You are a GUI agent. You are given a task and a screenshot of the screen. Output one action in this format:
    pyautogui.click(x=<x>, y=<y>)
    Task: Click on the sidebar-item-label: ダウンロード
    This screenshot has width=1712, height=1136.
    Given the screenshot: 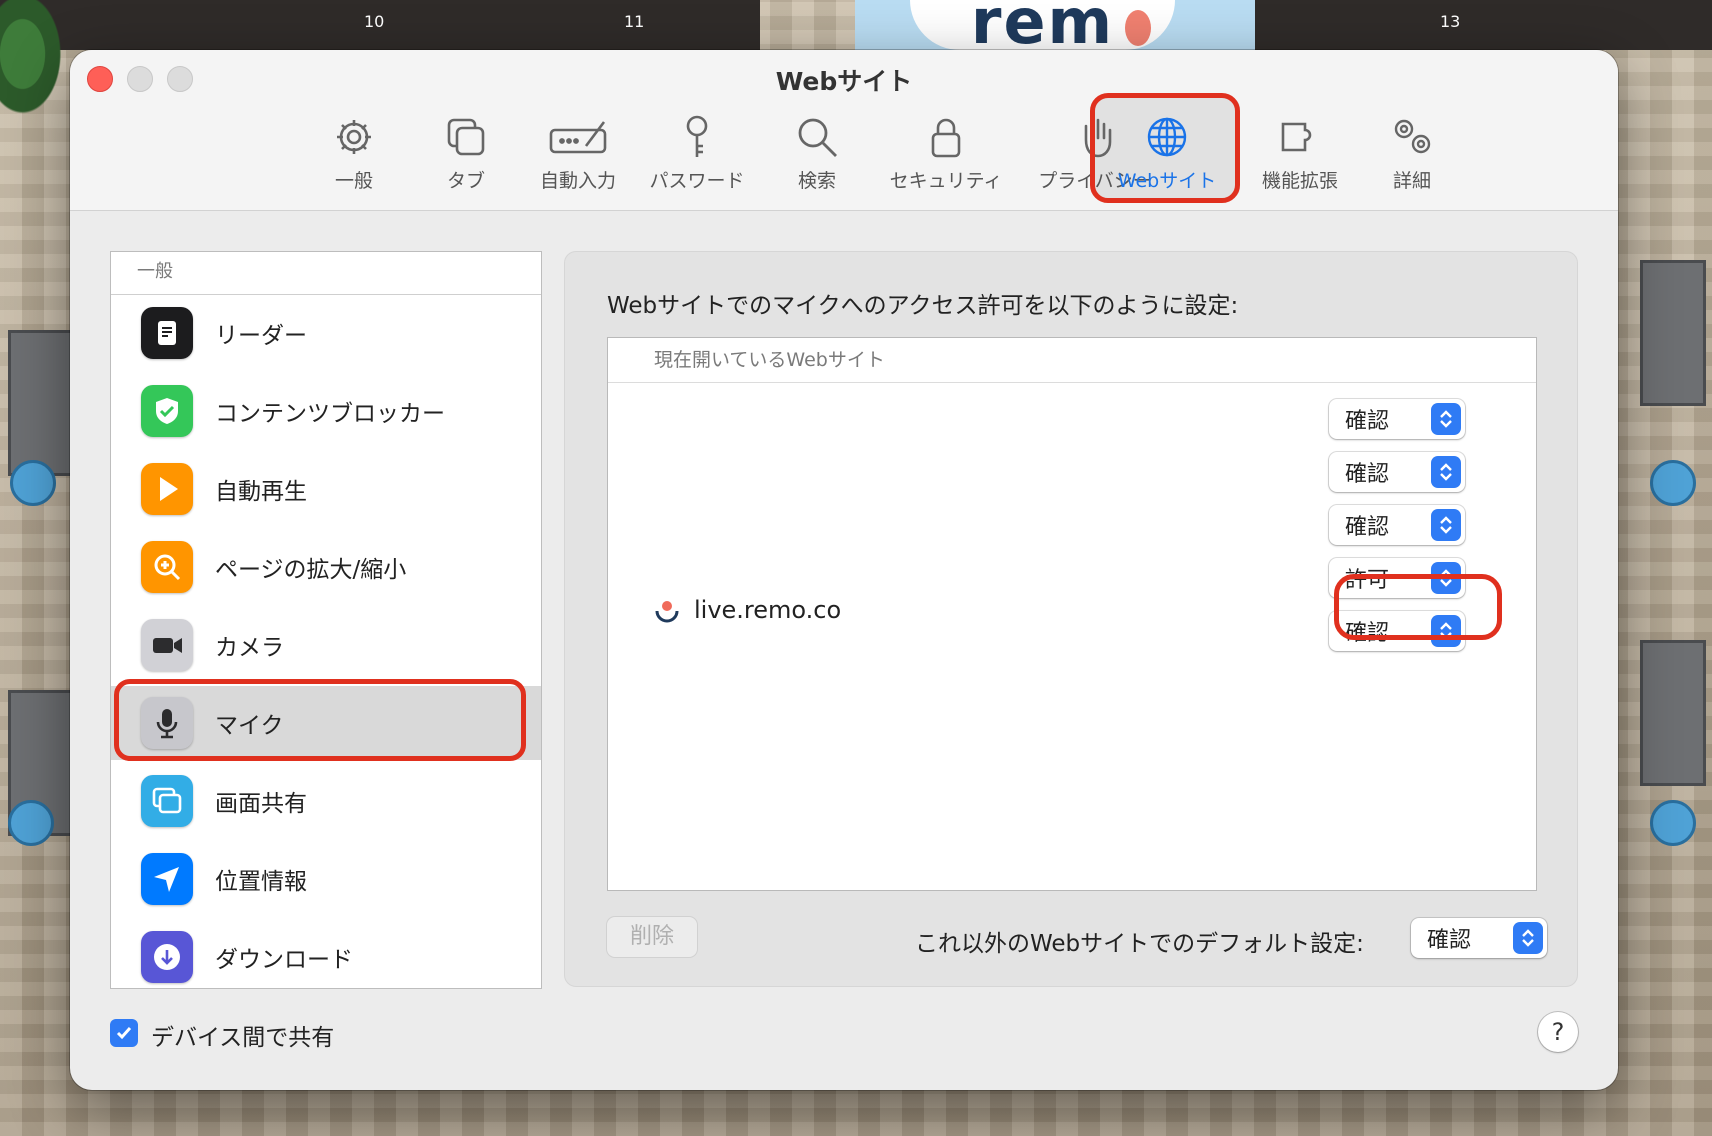 What is the action you would take?
    pyautogui.click(x=284, y=960)
    